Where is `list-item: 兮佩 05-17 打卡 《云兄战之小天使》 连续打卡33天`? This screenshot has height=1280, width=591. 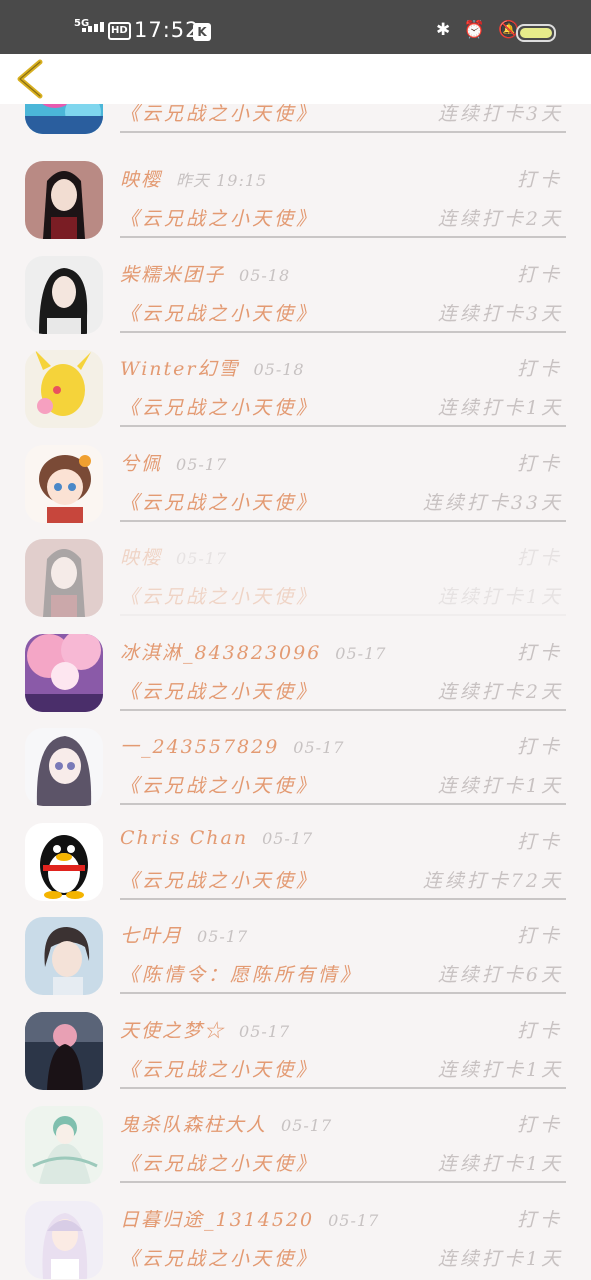 list-item: 兮佩 05-17 打卡 《云兄战之小天使》 连续打卡33天 is located at coordinates (295, 484).